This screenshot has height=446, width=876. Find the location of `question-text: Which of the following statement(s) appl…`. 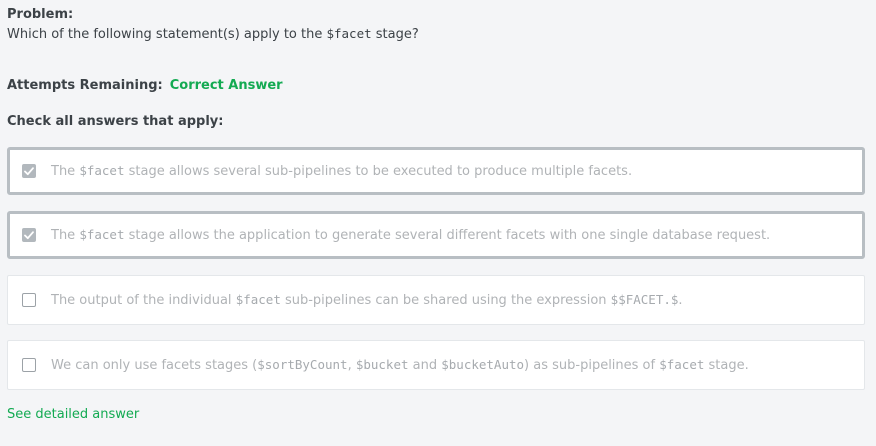

question-text: Which of the following statement(s) appl… is located at coordinates (437, 34).